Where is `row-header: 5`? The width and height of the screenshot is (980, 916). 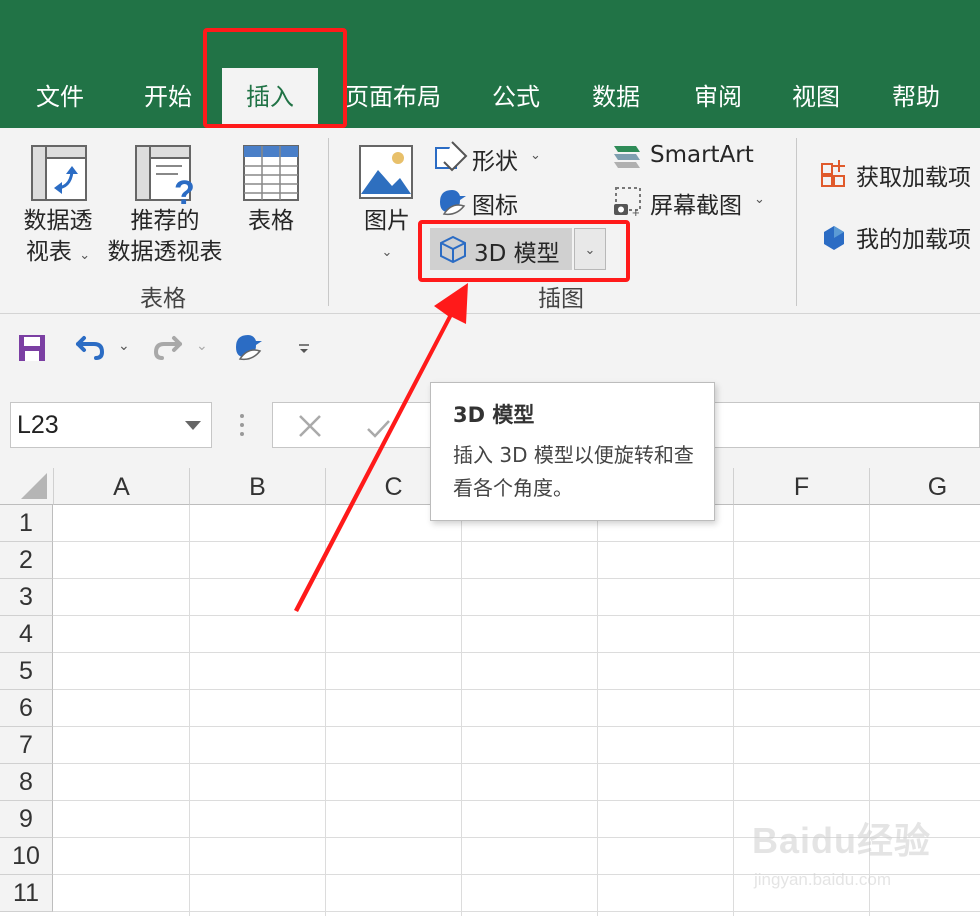
row-header: 5 is located at coordinates (26, 671).